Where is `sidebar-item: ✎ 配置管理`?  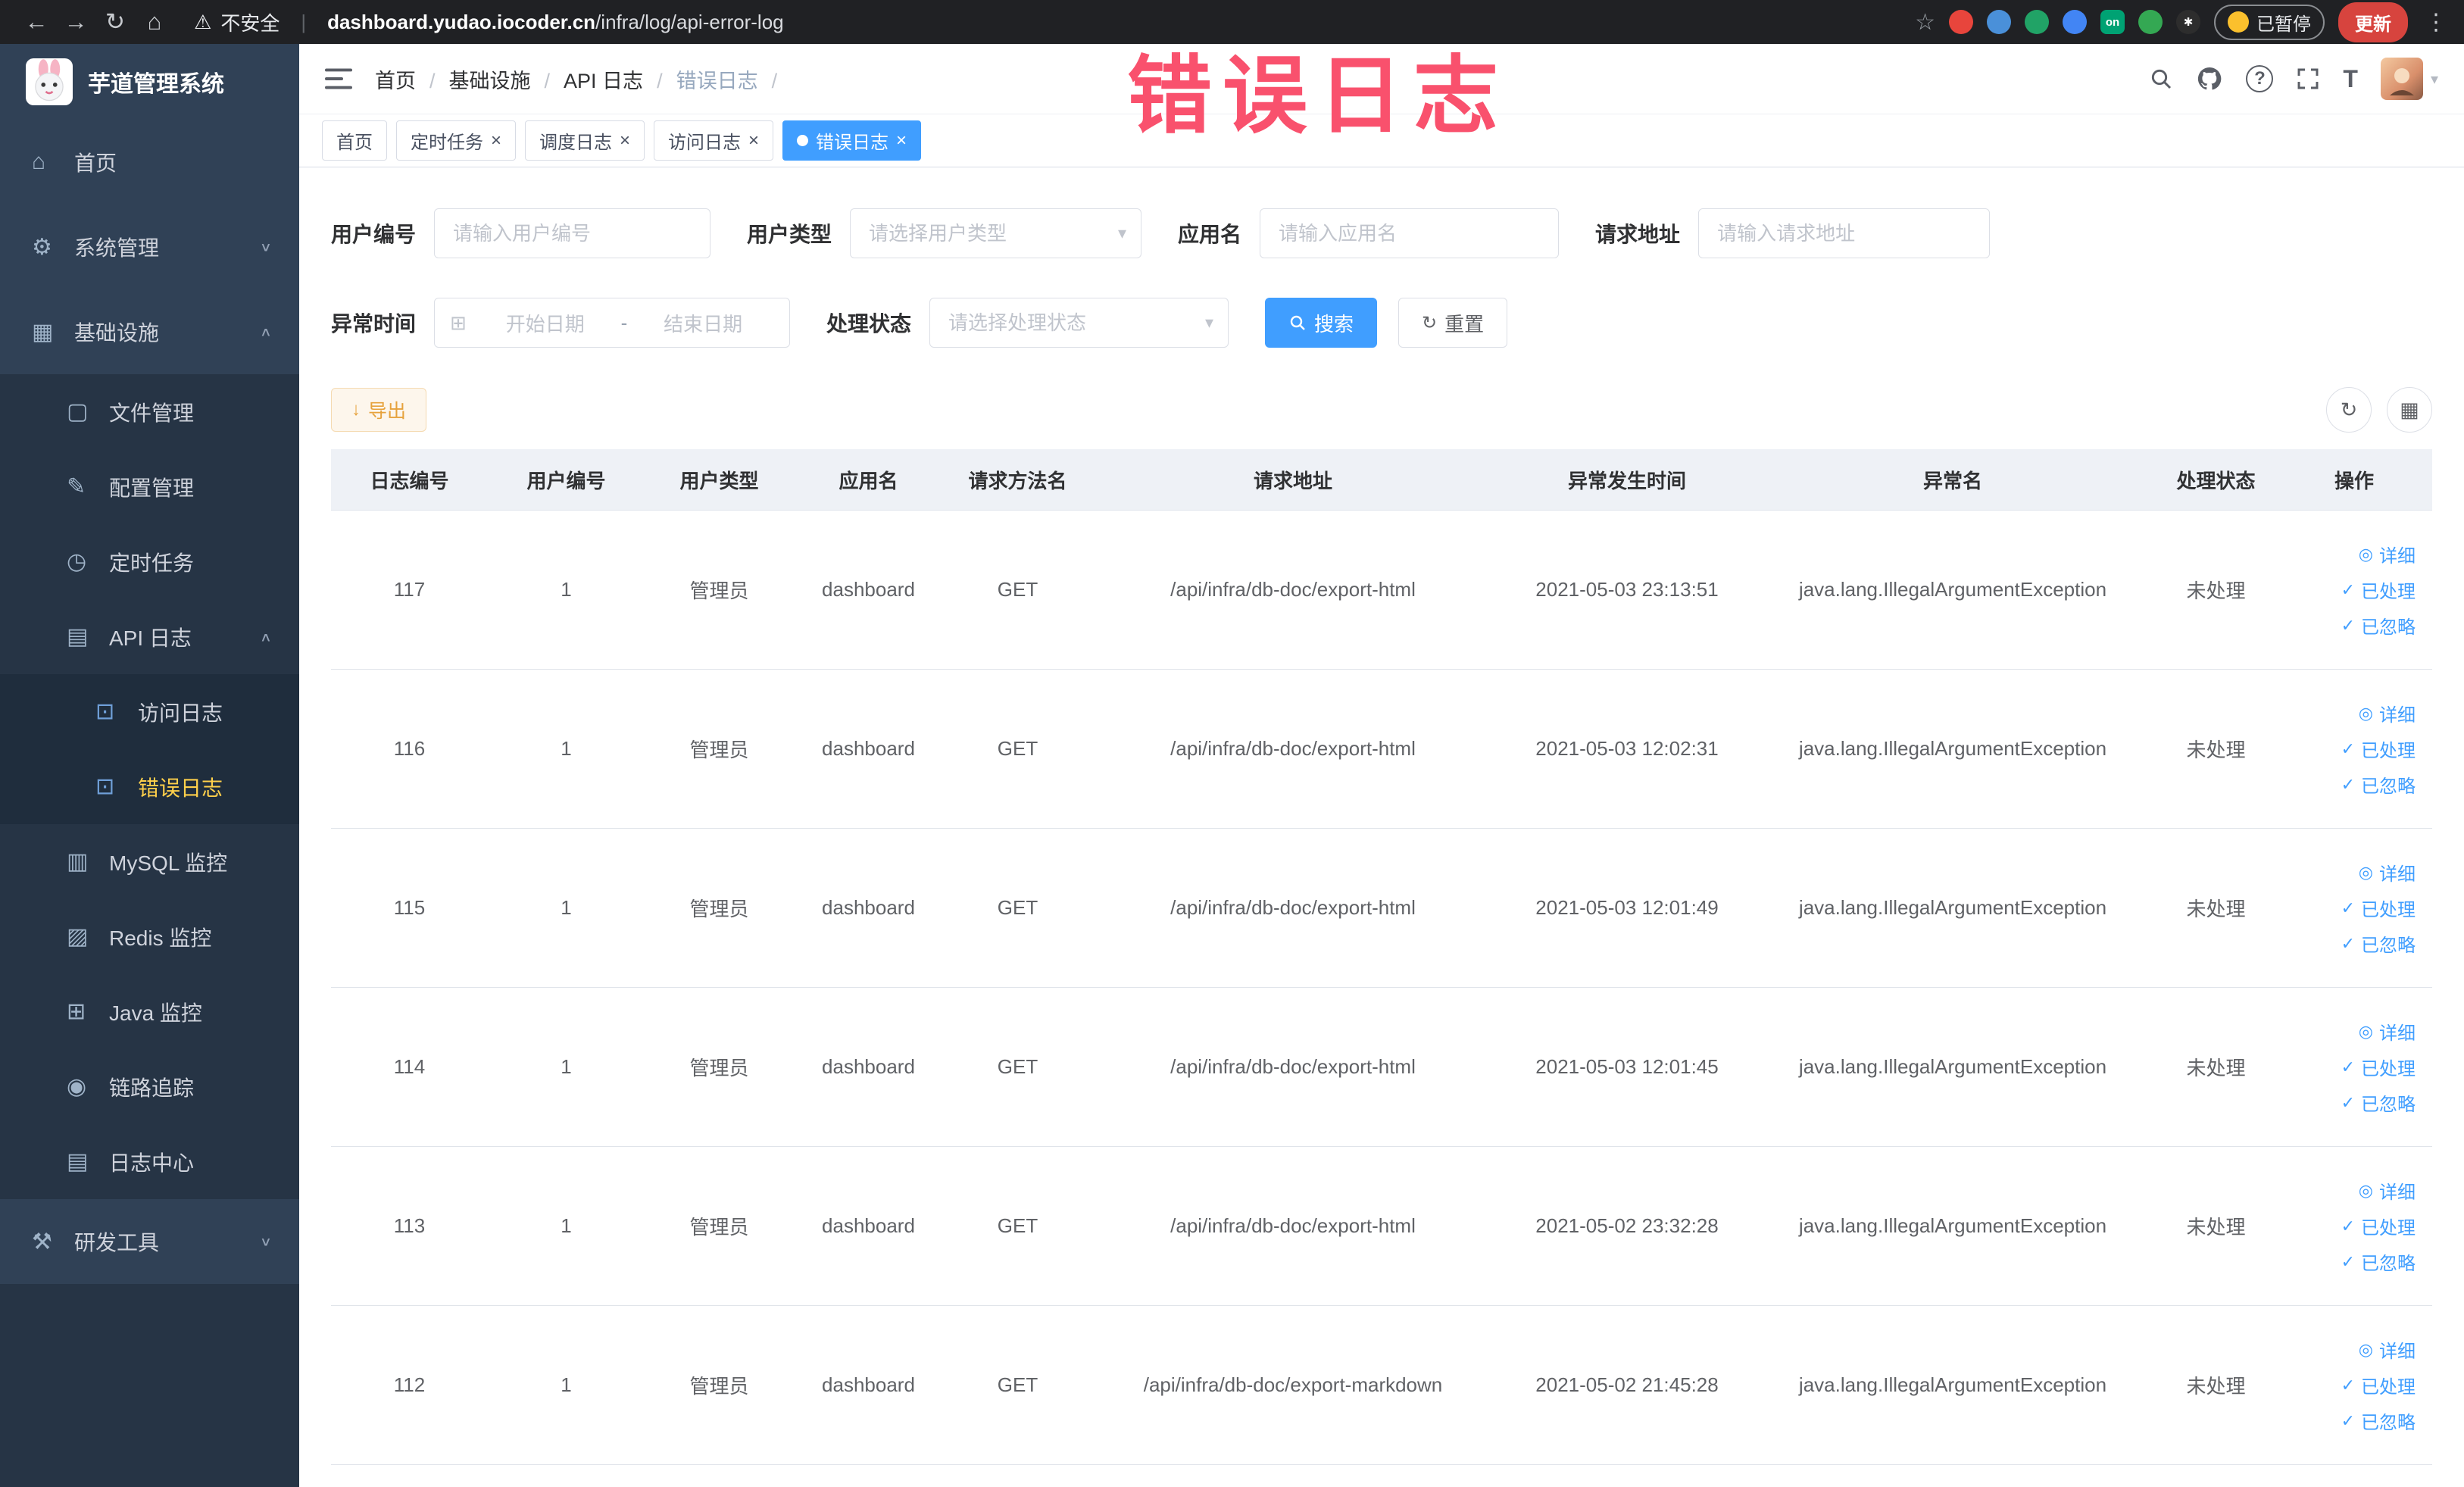
sidebar-item: ✎ 配置管理 is located at coordinates (149, 486).